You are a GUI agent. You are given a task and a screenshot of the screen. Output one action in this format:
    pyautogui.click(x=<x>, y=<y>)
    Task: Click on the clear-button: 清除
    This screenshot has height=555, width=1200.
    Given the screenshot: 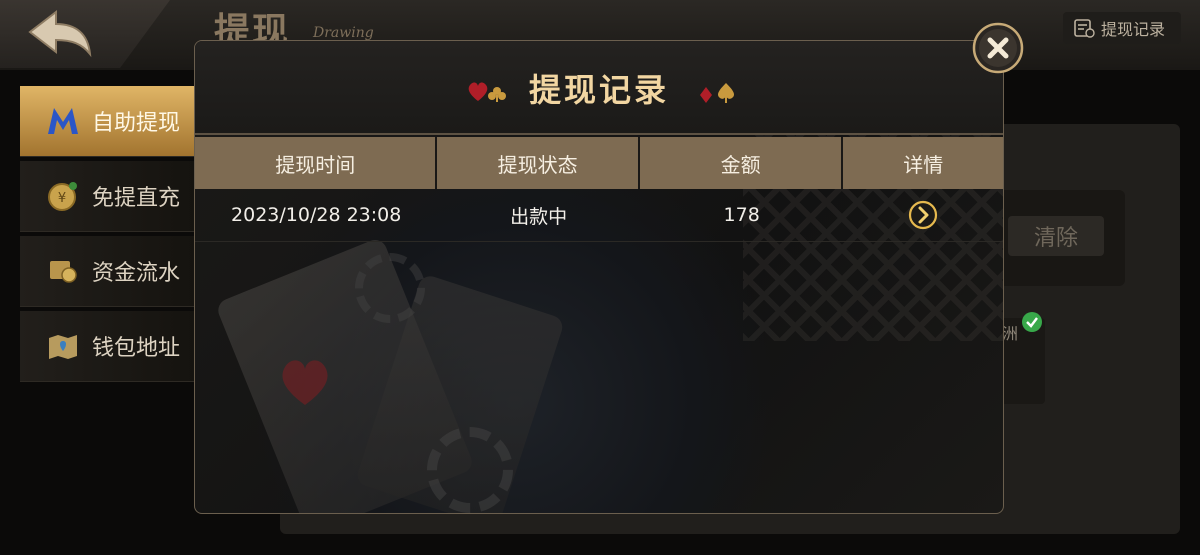 What is the action you would take?
    pyautogui.click(x=1056, y=236)
    